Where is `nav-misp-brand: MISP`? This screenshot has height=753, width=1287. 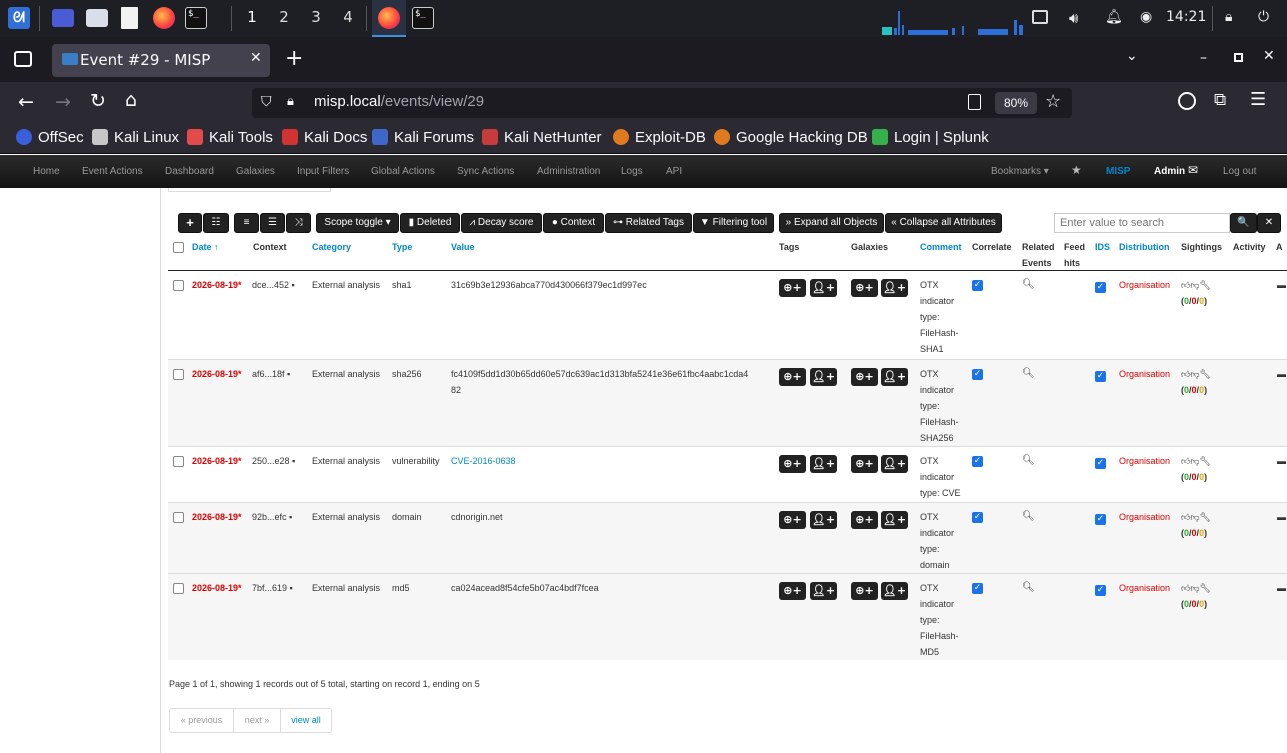
nav-misp-brand: MISP is located at coordinates (1118, 171).